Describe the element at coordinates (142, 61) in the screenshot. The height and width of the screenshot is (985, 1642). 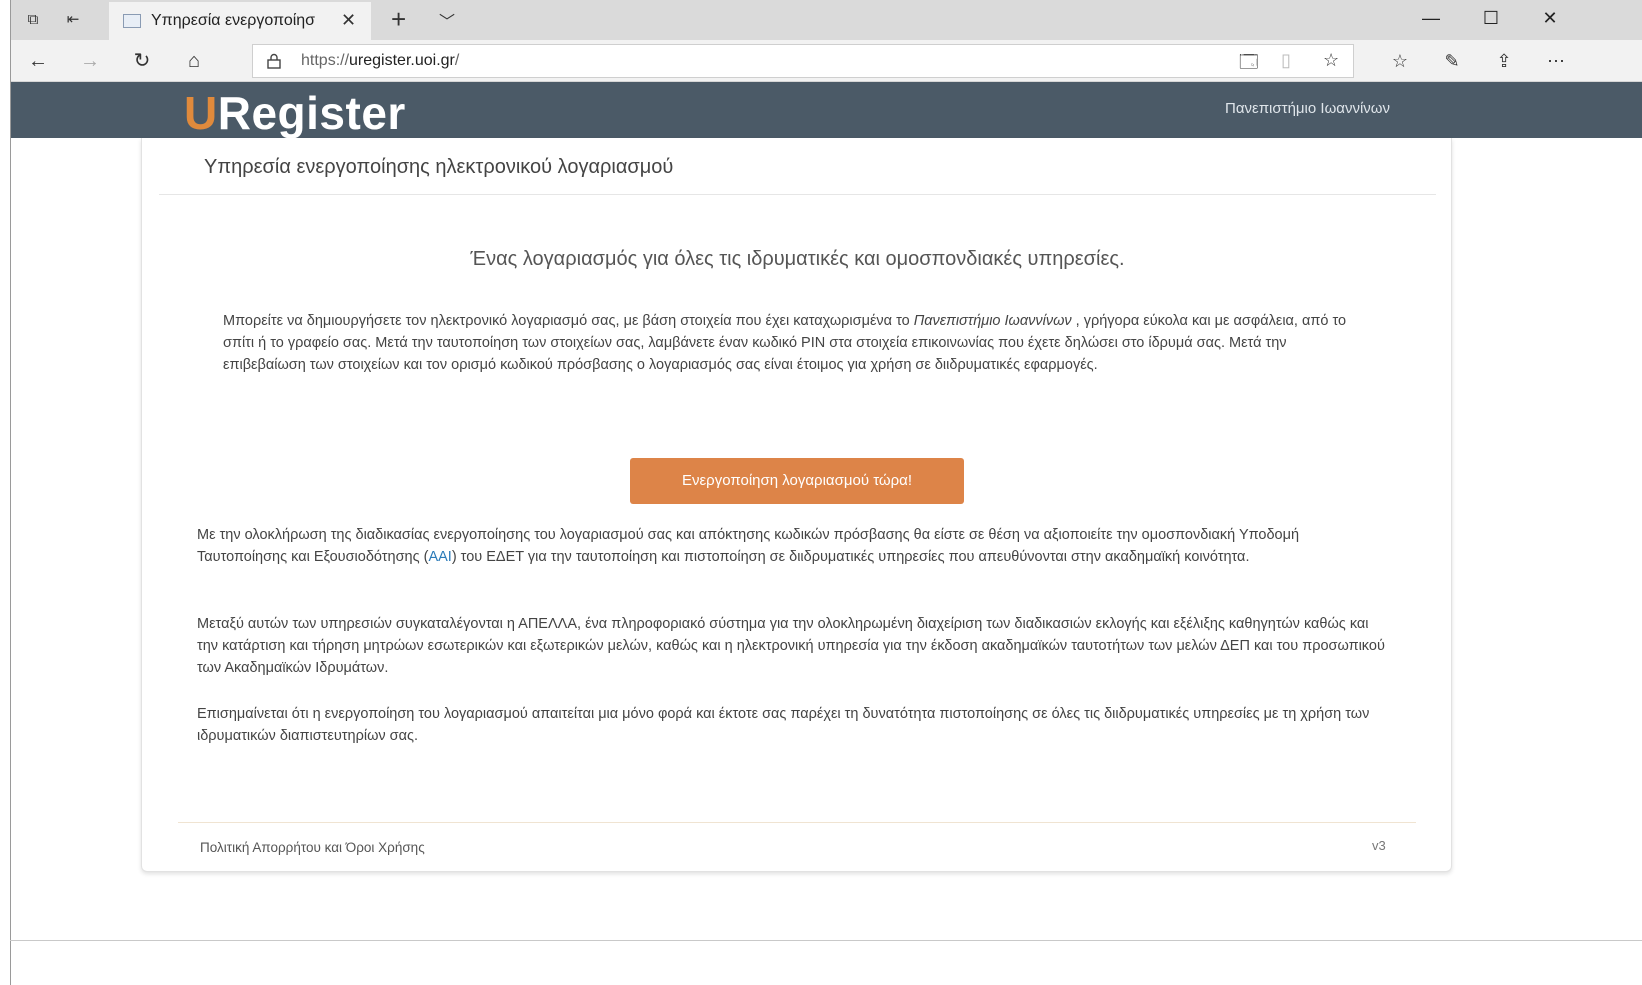
I see `refresh-icon: ↻` at that location.